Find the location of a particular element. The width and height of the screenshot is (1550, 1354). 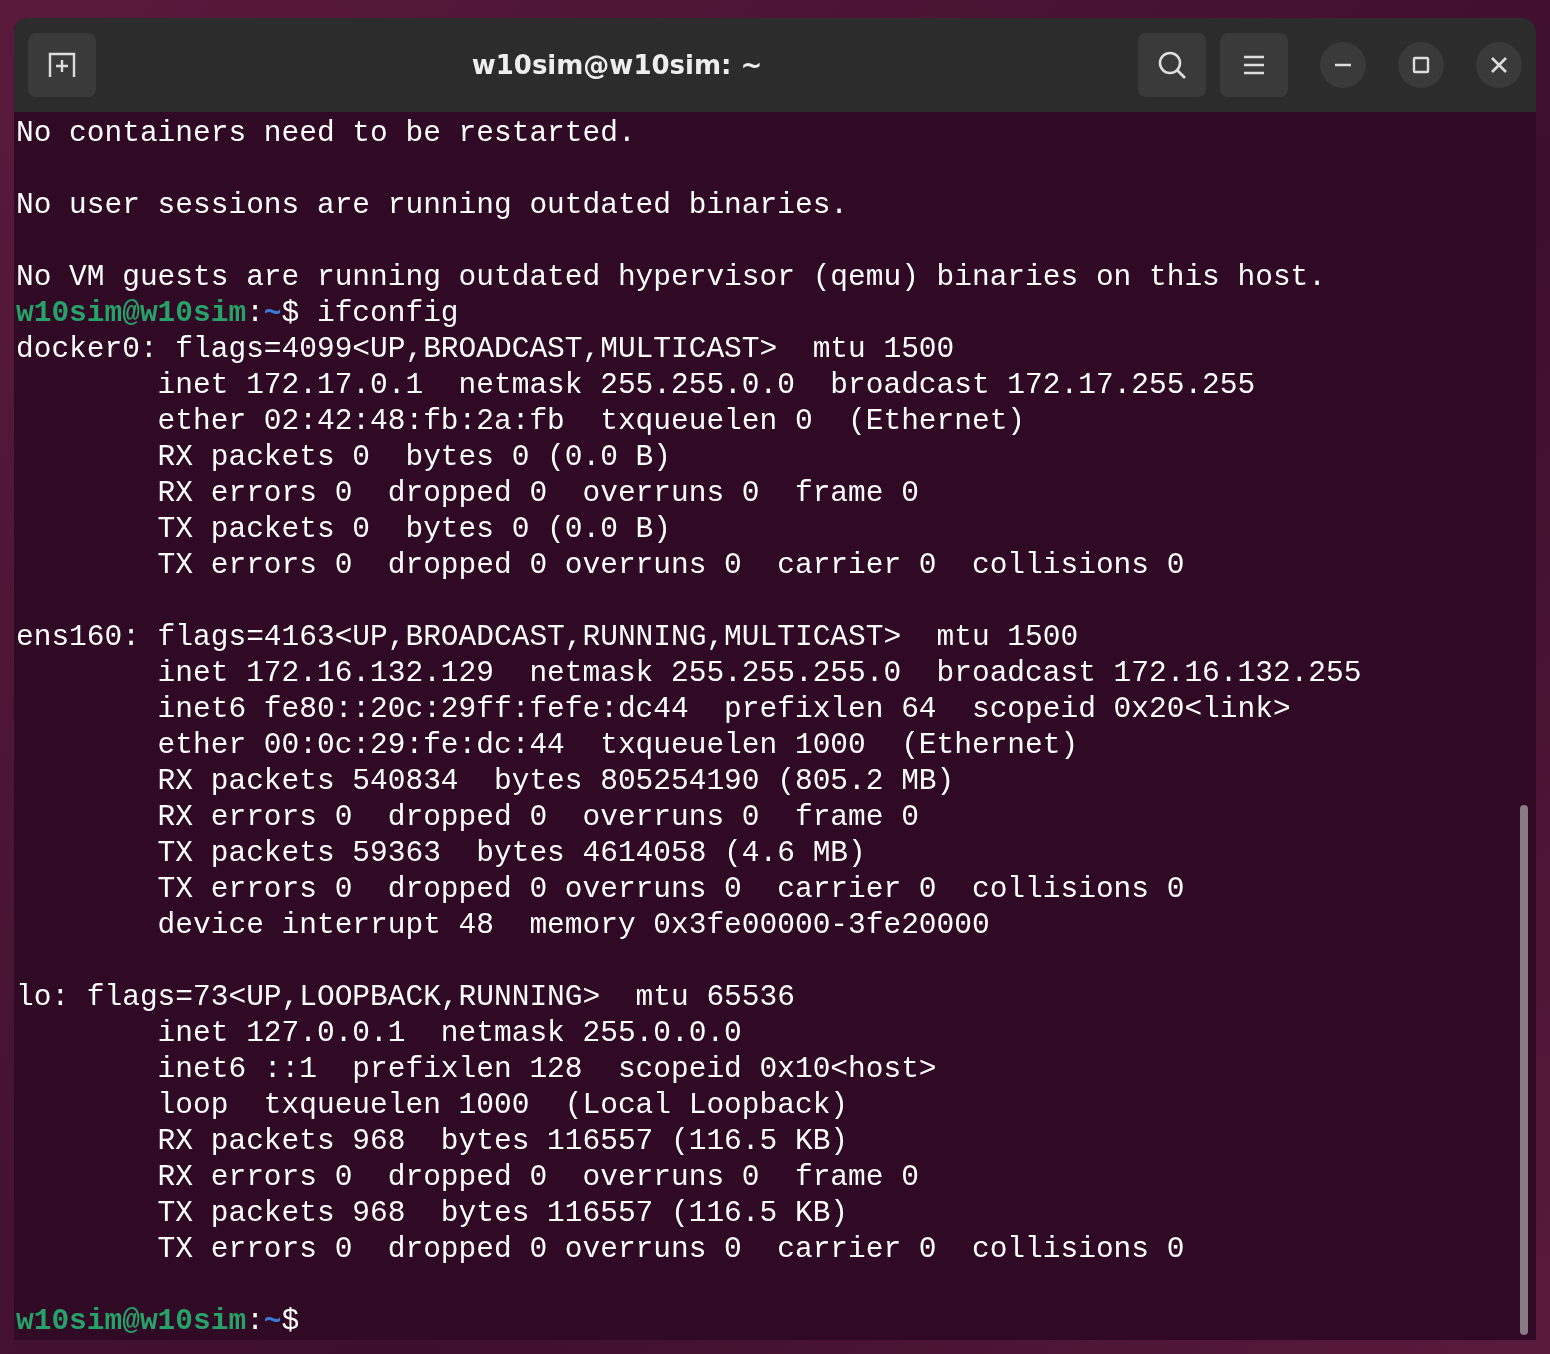

prompt-line: w10sim@w10sim:~$ ifconfig is located at coordinates (238, 313).